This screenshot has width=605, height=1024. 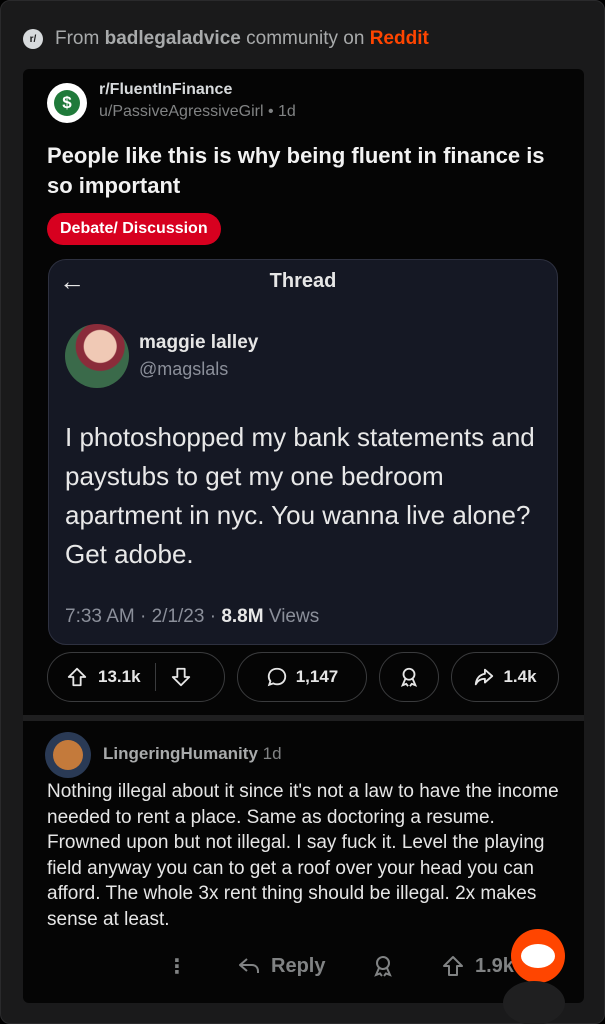 What do you see at coordinates (77, 38) in the screenshot?
I see `header-prefix: From` at bounding box center [77, 38].